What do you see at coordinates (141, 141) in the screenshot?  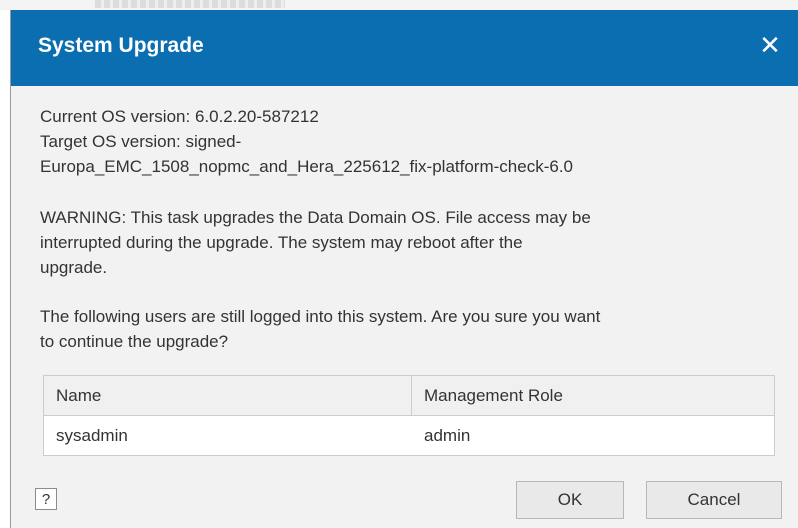 I see `target-version-text: Target OS version: signed-` at bounding box center [141, 141].